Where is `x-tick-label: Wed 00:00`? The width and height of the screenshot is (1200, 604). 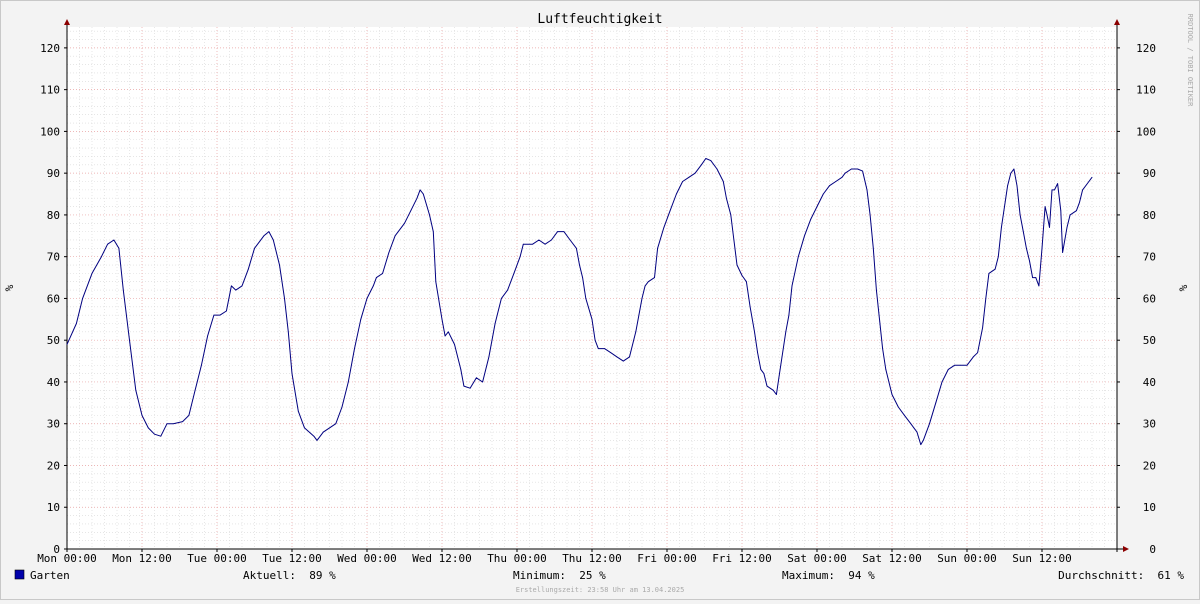
x-tick-label: Wed 00:00 is located at coordinates (367, 558).